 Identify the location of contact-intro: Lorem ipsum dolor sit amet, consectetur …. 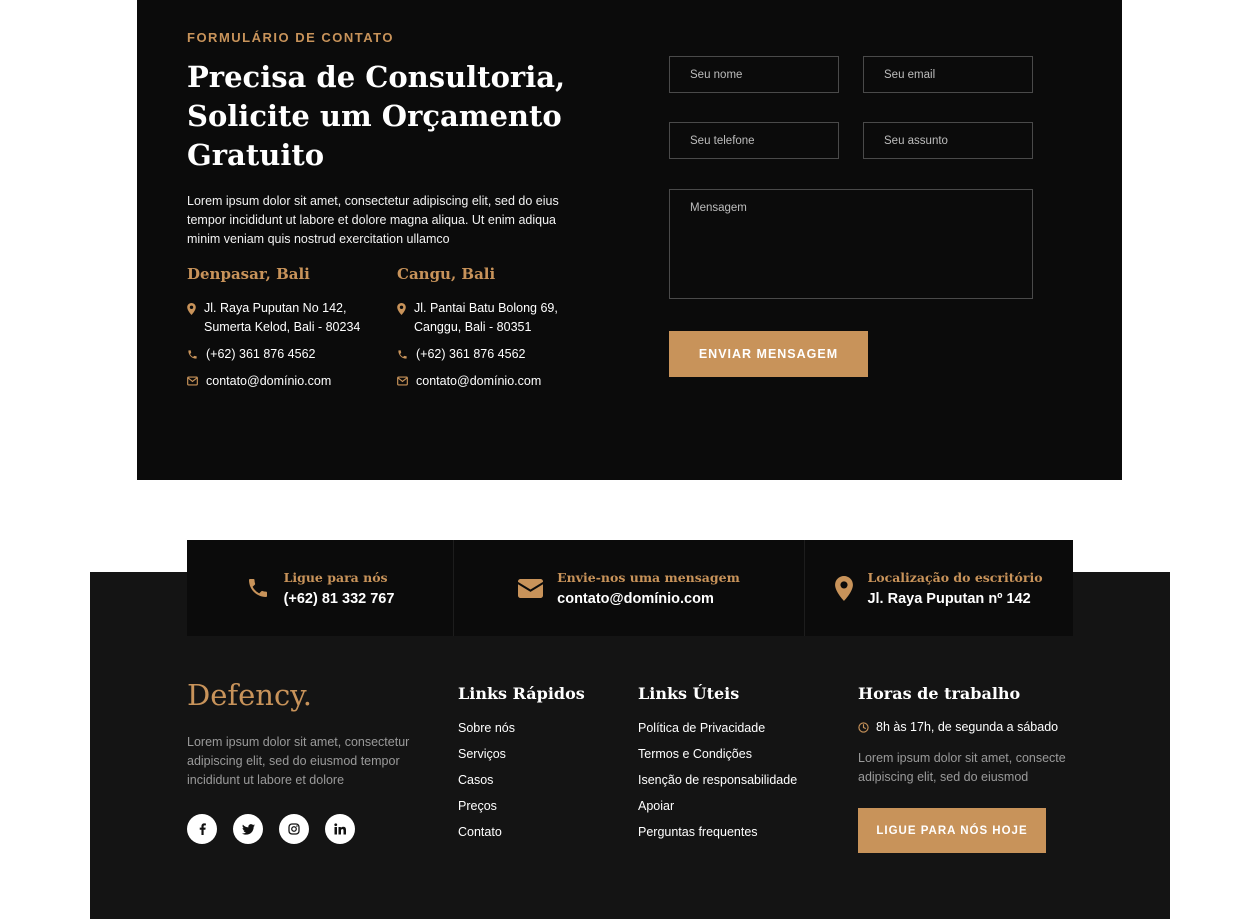
(373, 220).